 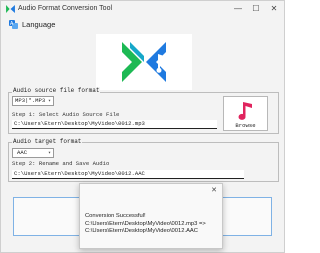 I want to click on browse-button: Browse, so click(x=245, y=113).